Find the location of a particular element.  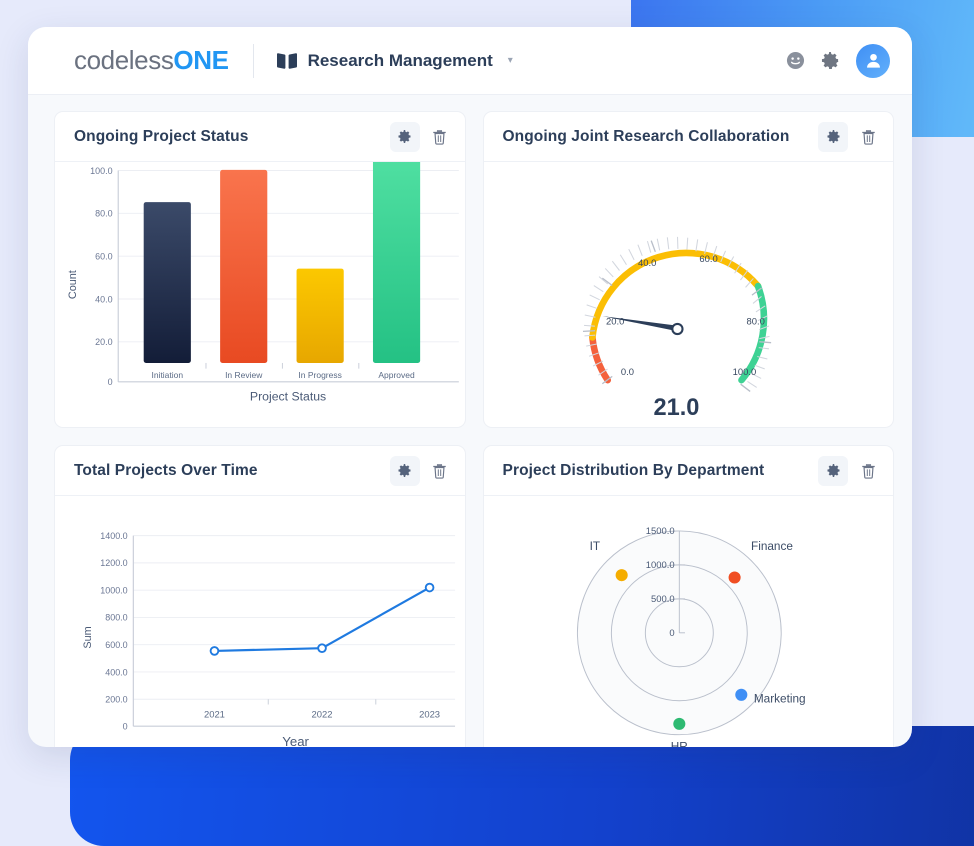

gauge-minor-ticks is located at coordinates (676, 312).